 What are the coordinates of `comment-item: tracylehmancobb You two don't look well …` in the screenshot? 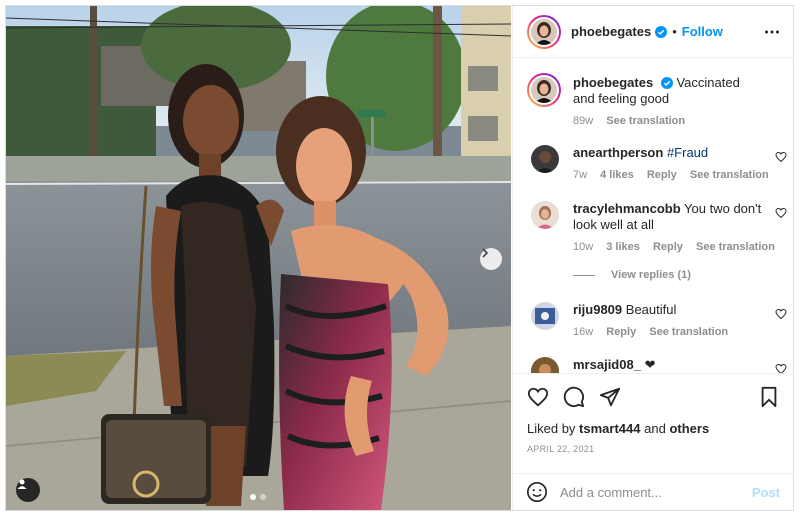 It's located at (658, 231).